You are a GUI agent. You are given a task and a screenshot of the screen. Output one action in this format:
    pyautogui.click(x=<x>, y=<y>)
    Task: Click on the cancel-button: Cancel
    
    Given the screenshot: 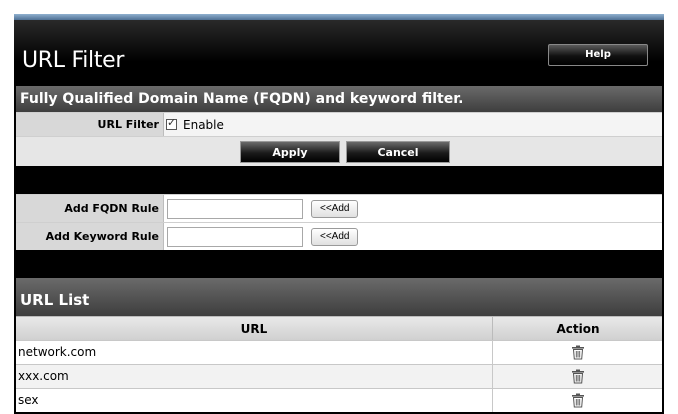 What is the action you would take?
    pyautogui.click(x=398, y=152)
    